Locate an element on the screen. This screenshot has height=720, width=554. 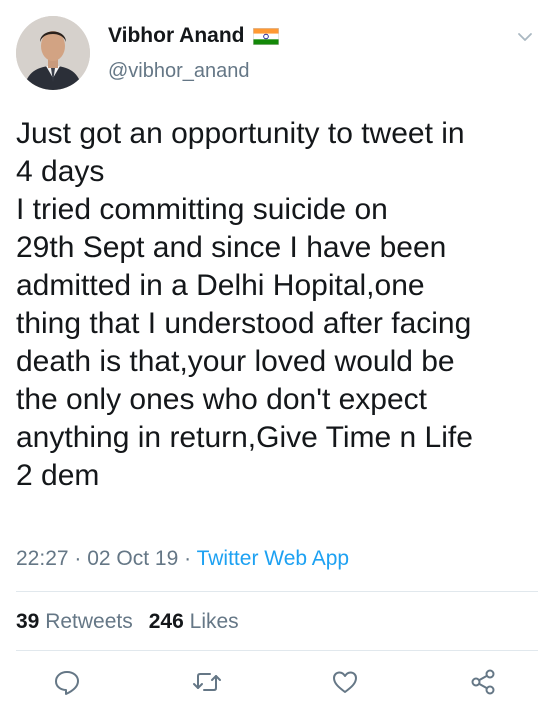
tweet-text-line: anything in return,Give Time n Life is located at coordinates (244, 437).